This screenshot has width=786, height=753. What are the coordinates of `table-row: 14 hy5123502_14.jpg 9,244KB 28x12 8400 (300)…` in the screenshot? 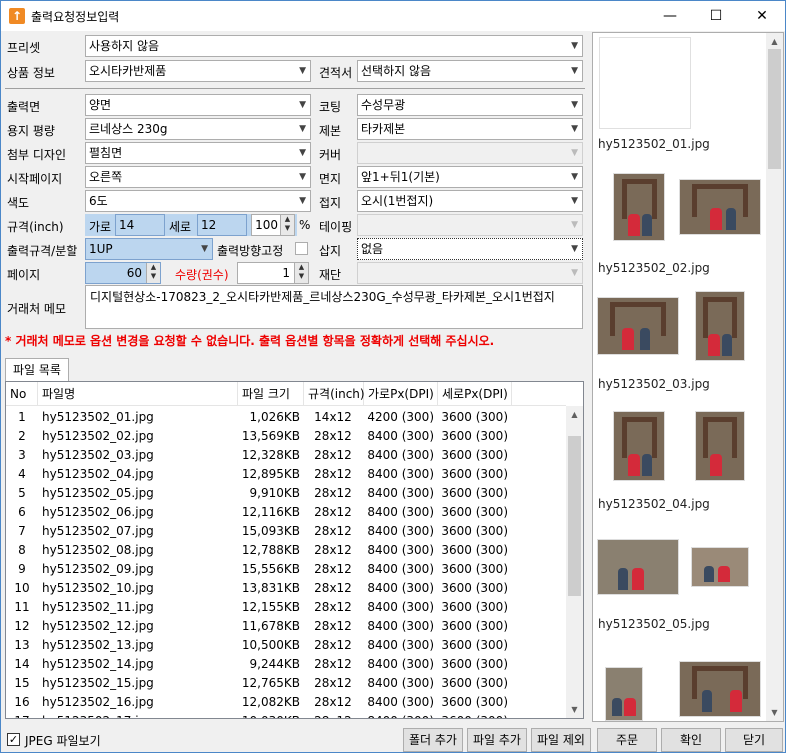 It's located at (286, 664).